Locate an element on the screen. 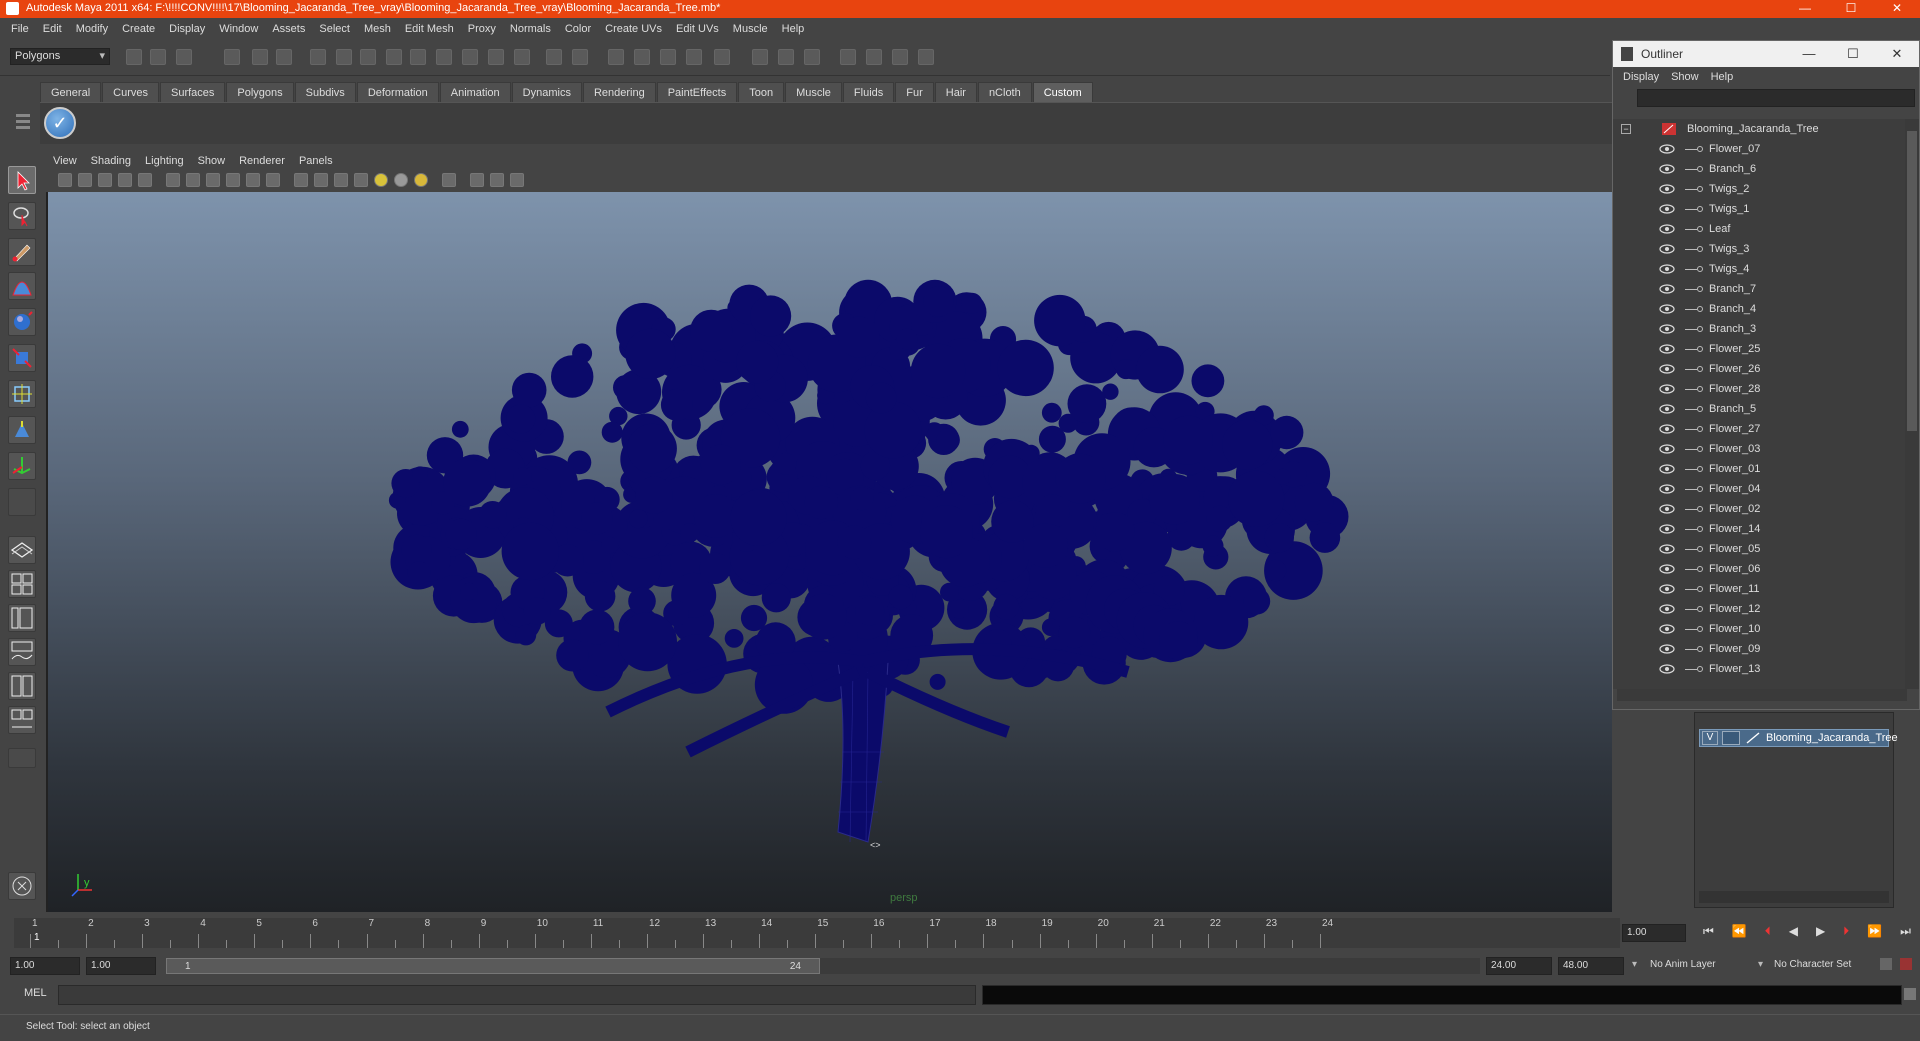 The image size is (1920, 1041). ipr-render-icon is located at coordinates (642, 57).